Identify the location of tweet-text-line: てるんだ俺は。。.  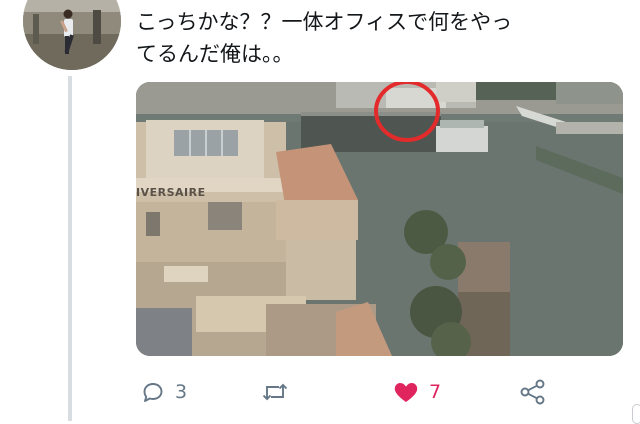
(215, 54).